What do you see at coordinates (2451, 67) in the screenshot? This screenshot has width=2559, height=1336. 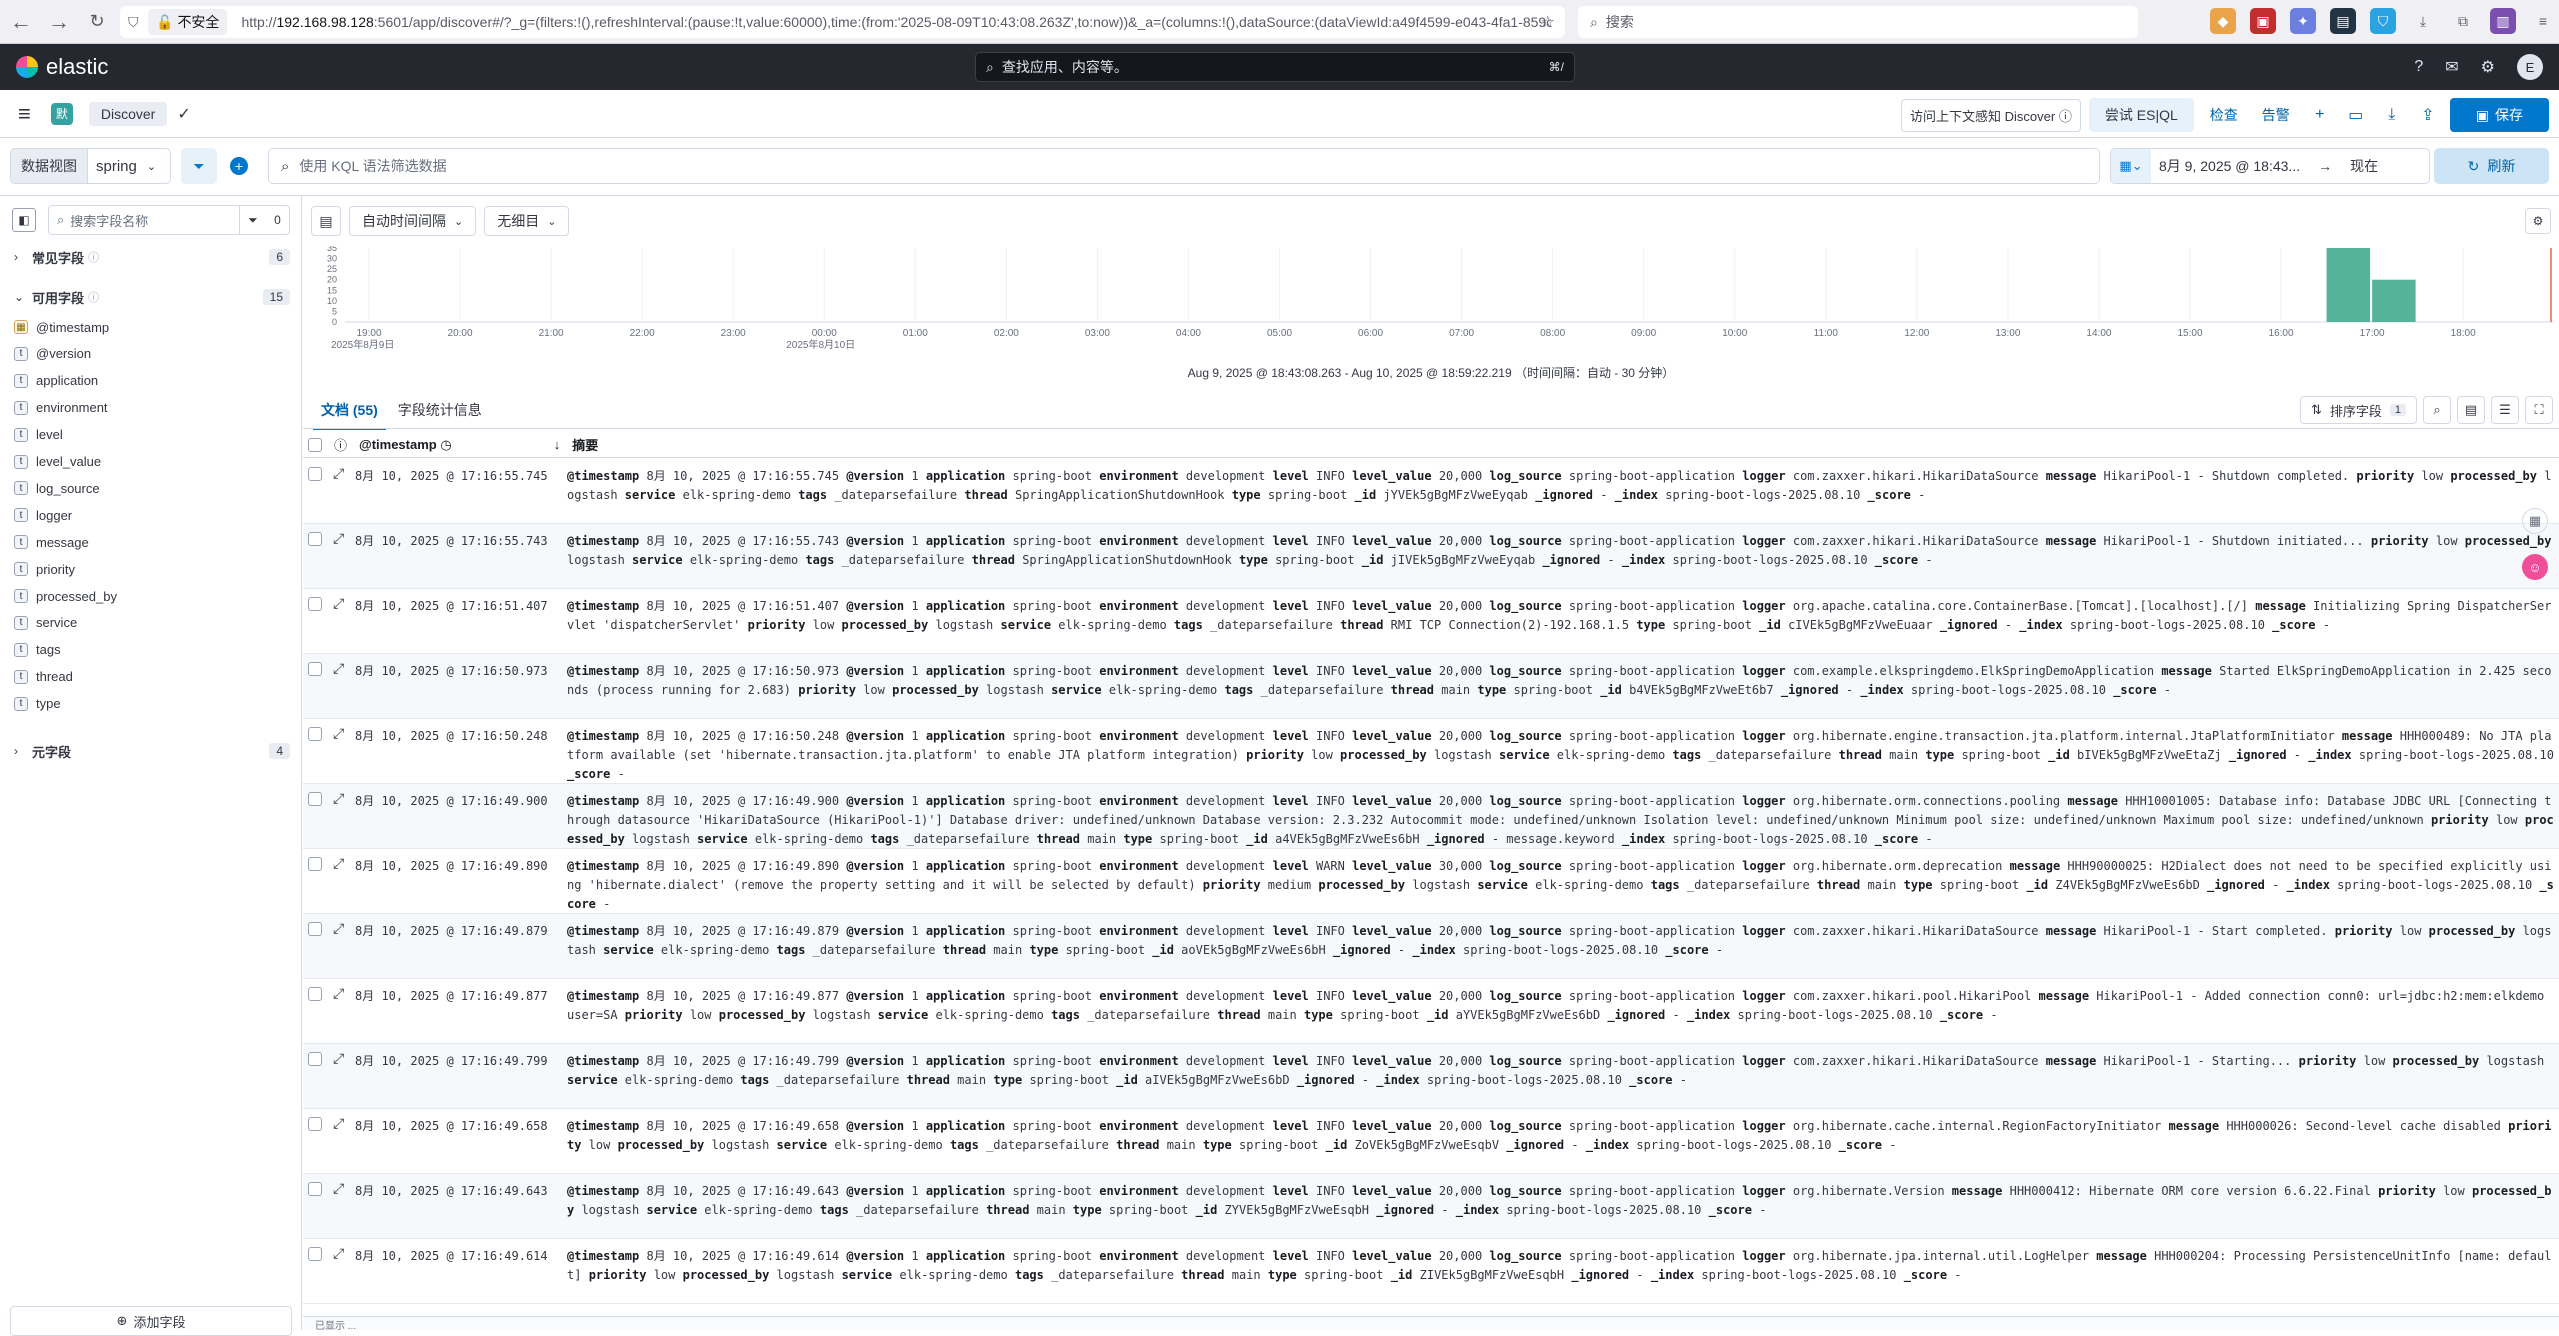 I see `notifications-icon: ✉` at bounding box center [2451, 67].